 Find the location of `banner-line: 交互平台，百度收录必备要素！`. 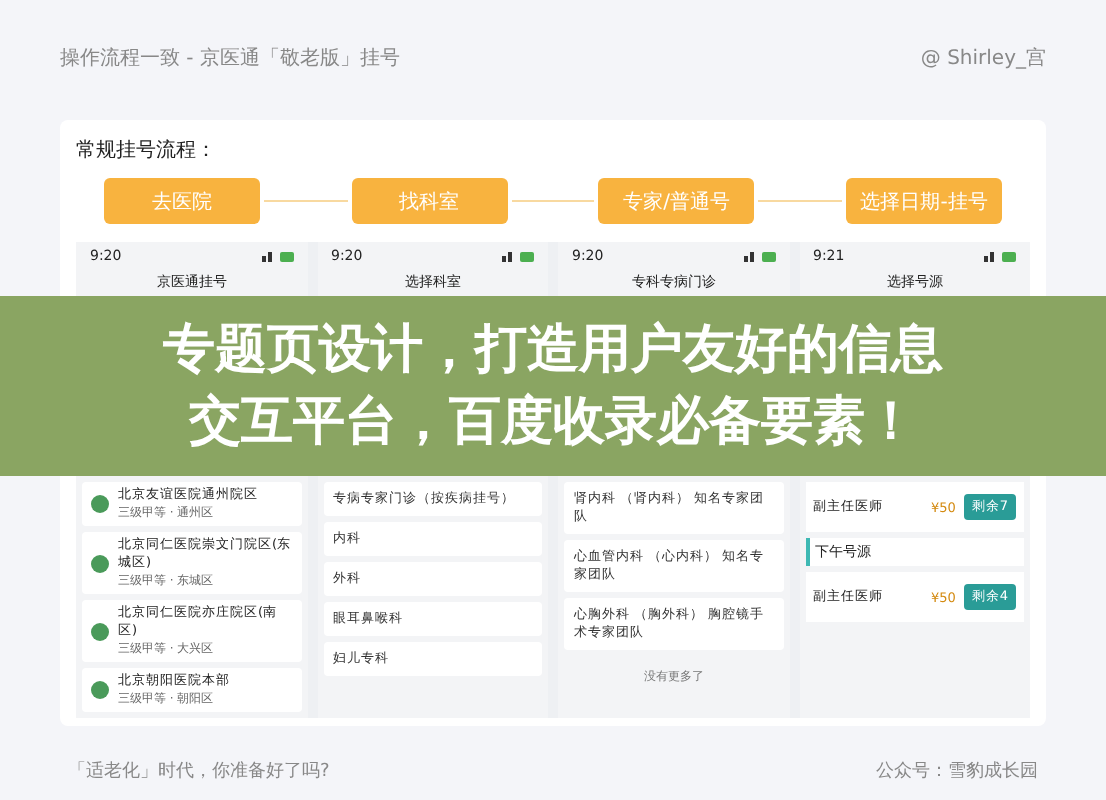

banner-line: 交互平台，百度收录必备要素！ is located at coordinates (553, 423).